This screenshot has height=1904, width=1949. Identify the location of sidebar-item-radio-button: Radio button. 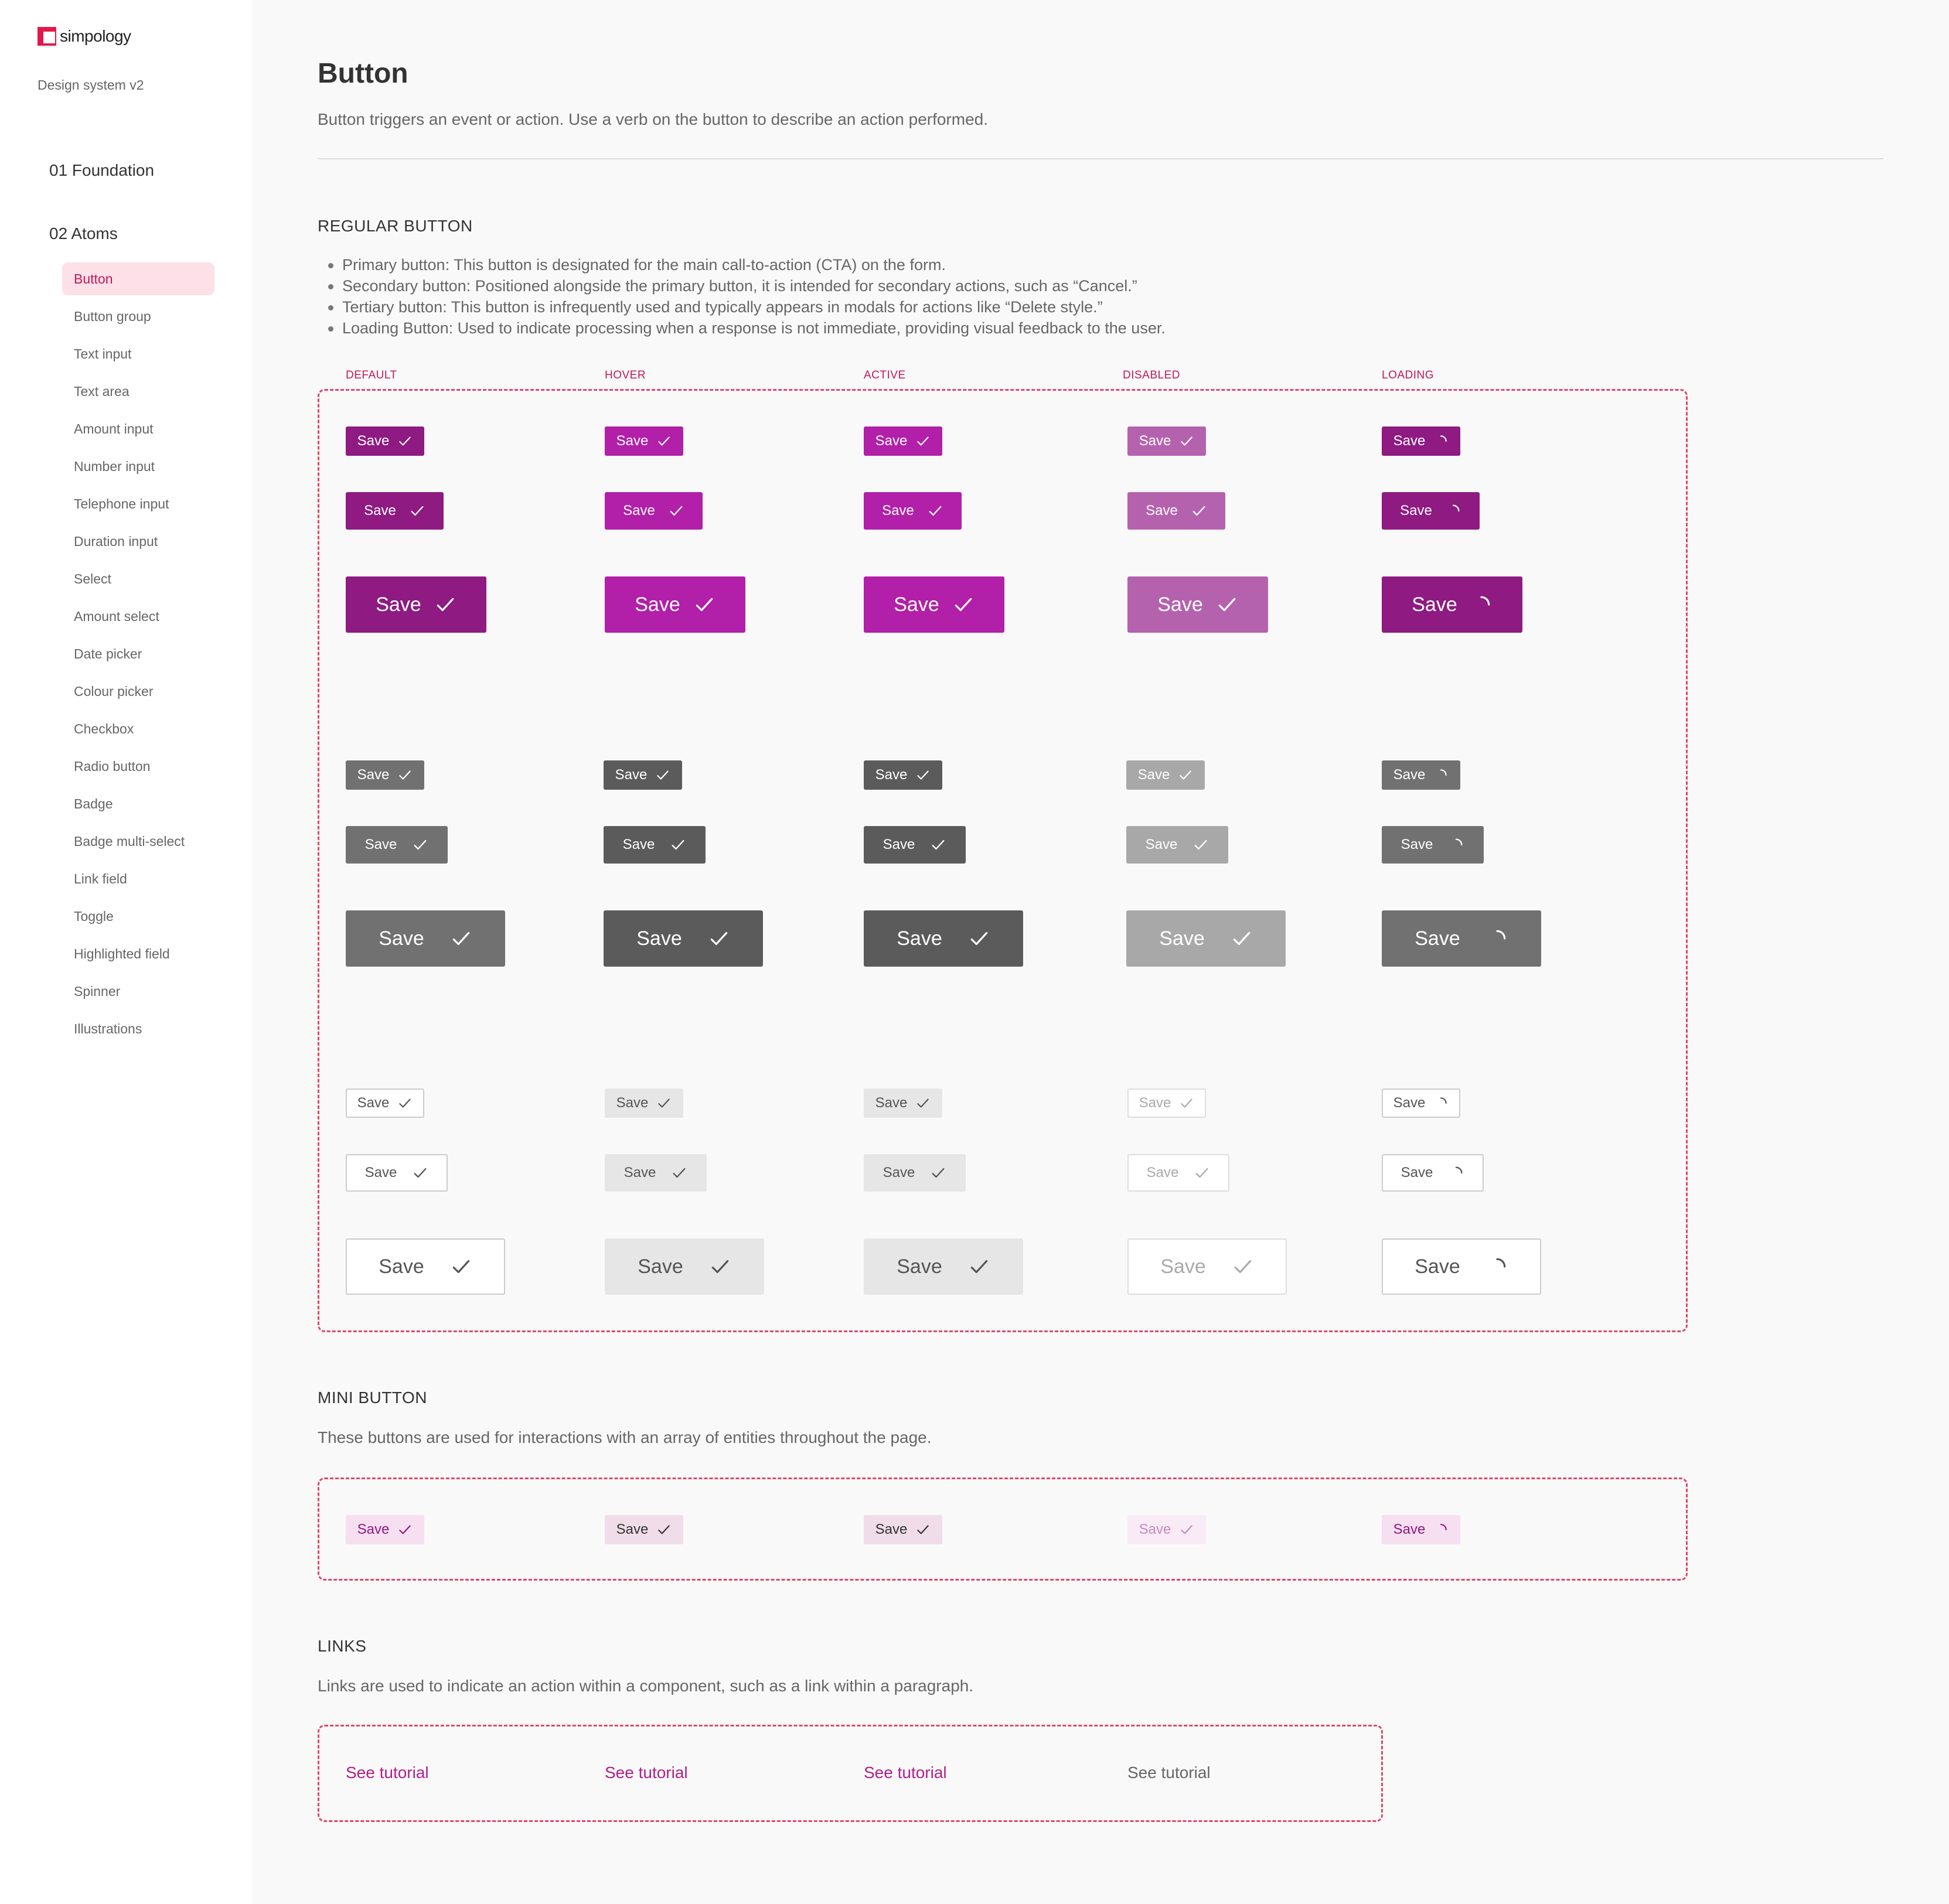
(138, 768).